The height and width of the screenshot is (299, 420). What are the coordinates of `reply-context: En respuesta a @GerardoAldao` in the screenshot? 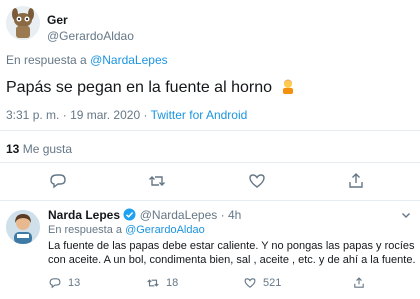 It's located at (126, 230).